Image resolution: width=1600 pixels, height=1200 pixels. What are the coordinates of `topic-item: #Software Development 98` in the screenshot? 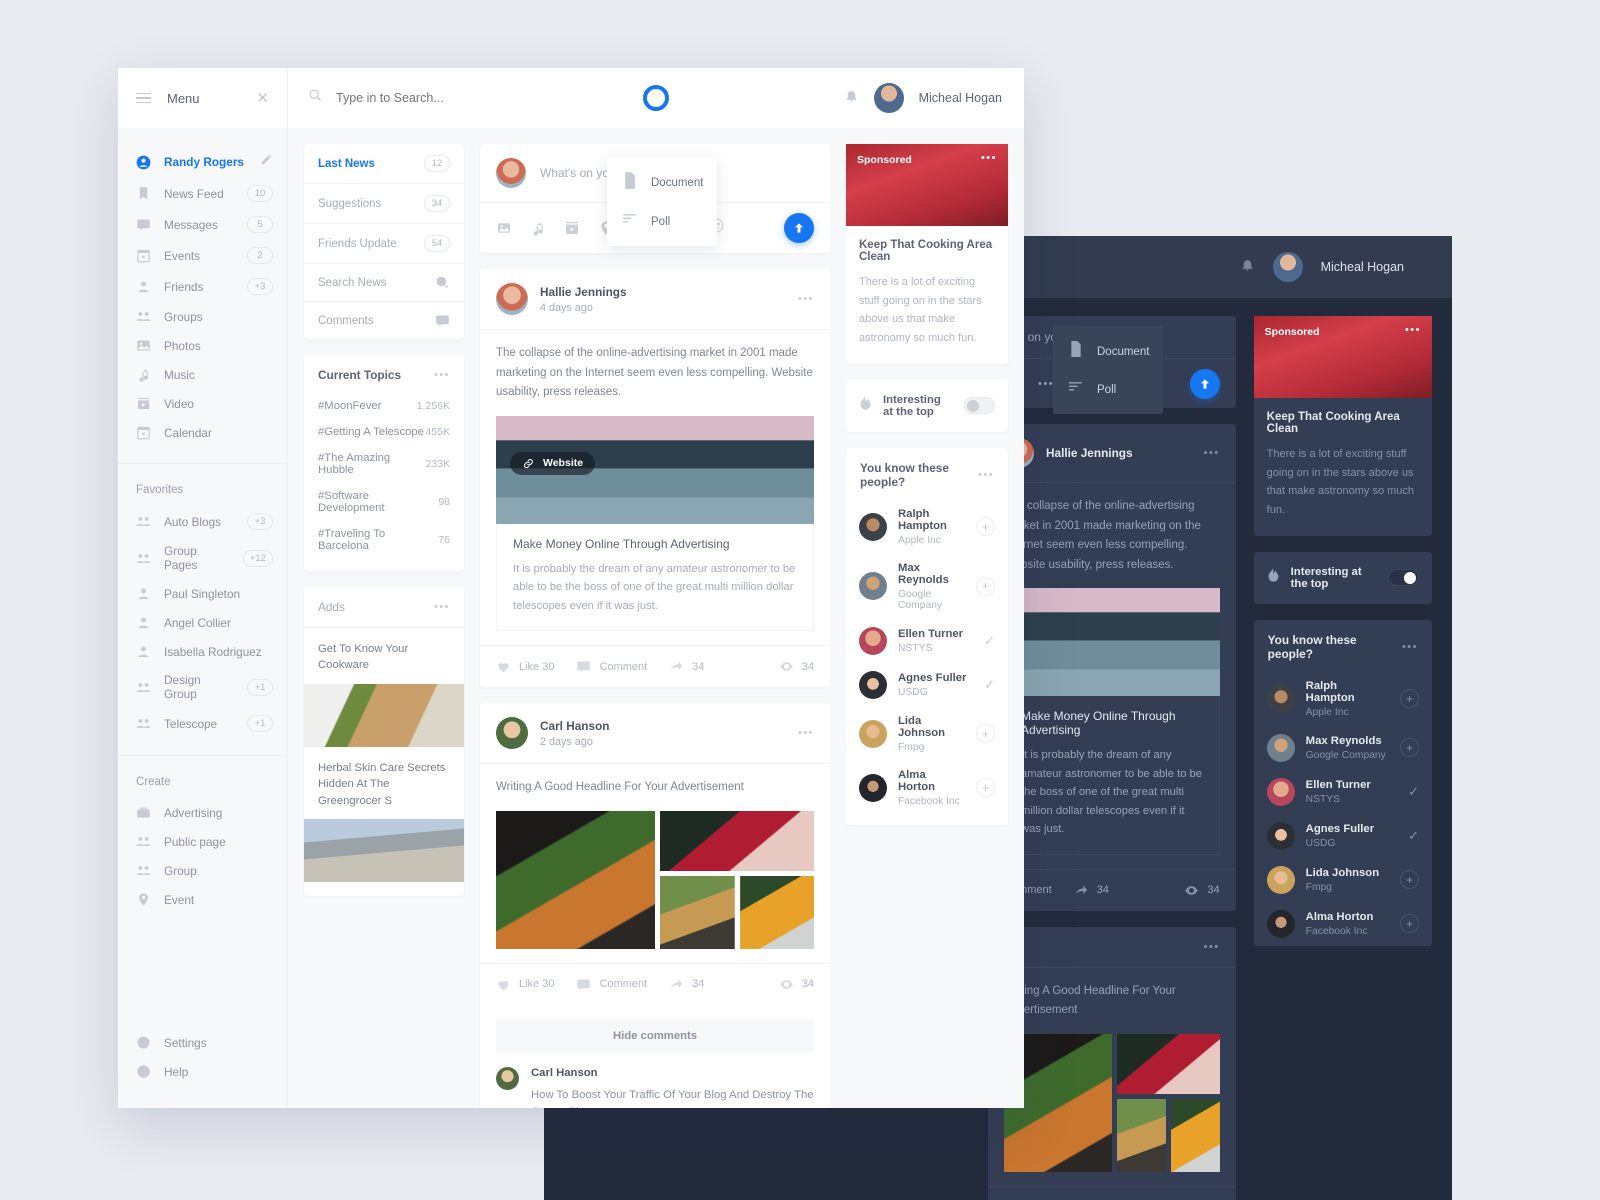 It's located at (384, 502).